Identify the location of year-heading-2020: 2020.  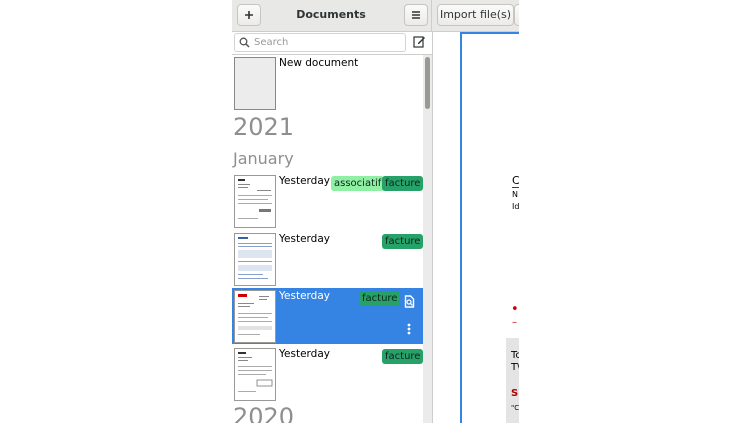
(264, 413).